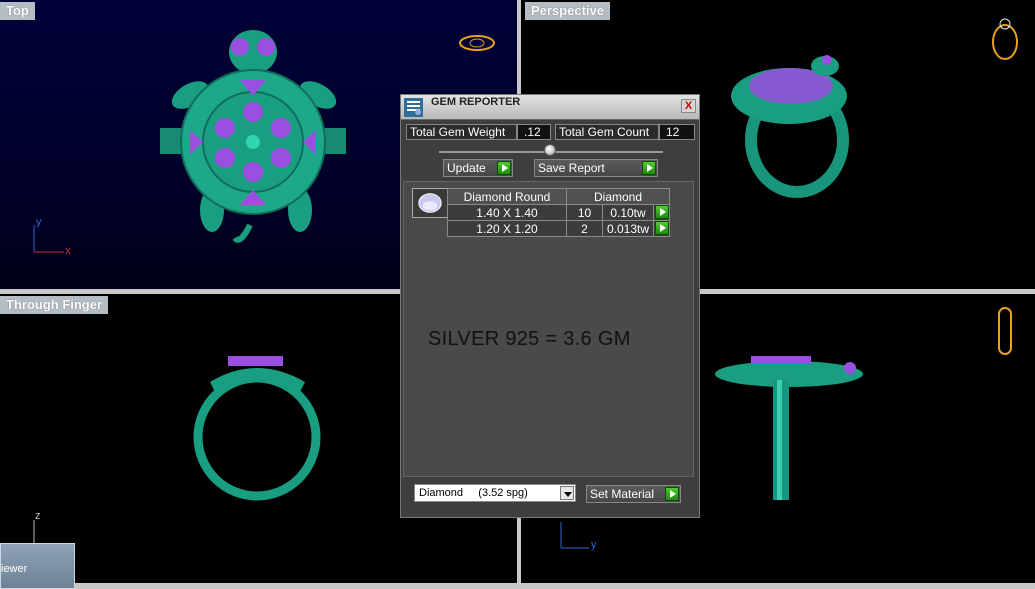 The height and width of the screenshot is (589, 1035). What do you see at coordinates (39, 222) in the screenshot?
I see `axis-y-label: y` at bounding box center [39, 222].